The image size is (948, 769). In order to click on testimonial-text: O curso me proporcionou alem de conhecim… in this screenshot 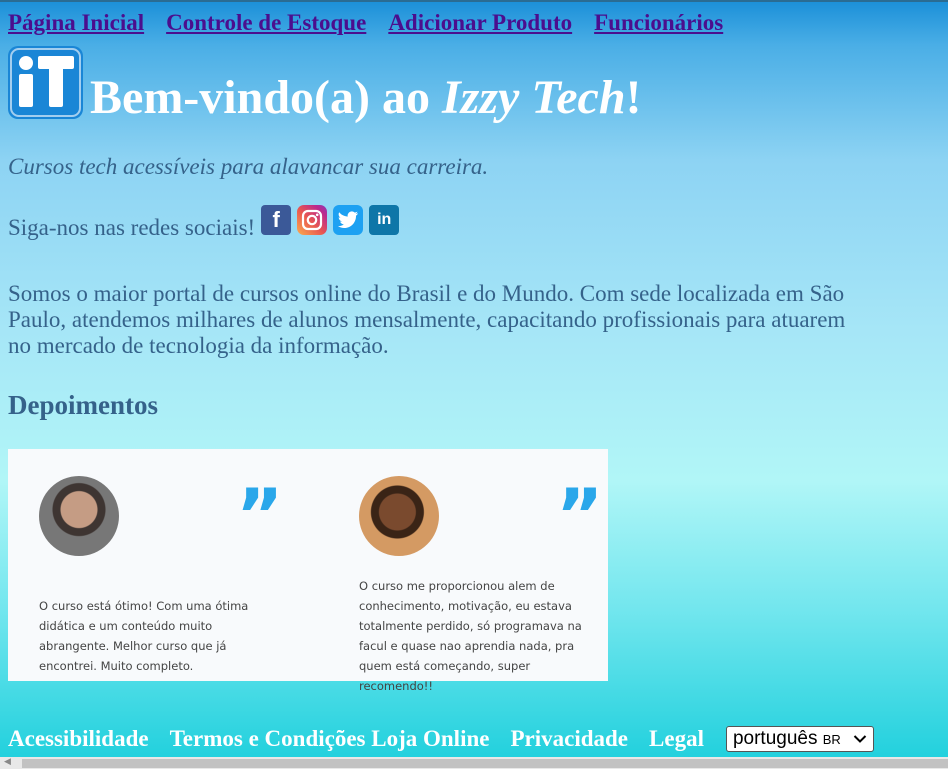, I will do `click(470, 636)`.